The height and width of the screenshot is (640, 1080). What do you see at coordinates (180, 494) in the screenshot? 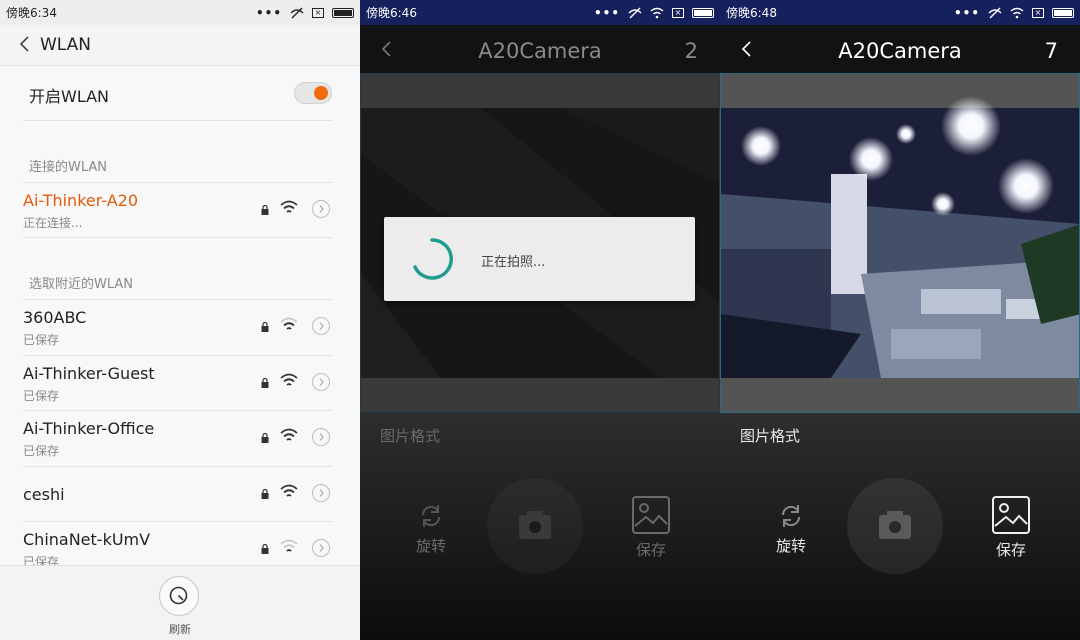
I see `network-item: ceshi` at bounding box center [180, 494].